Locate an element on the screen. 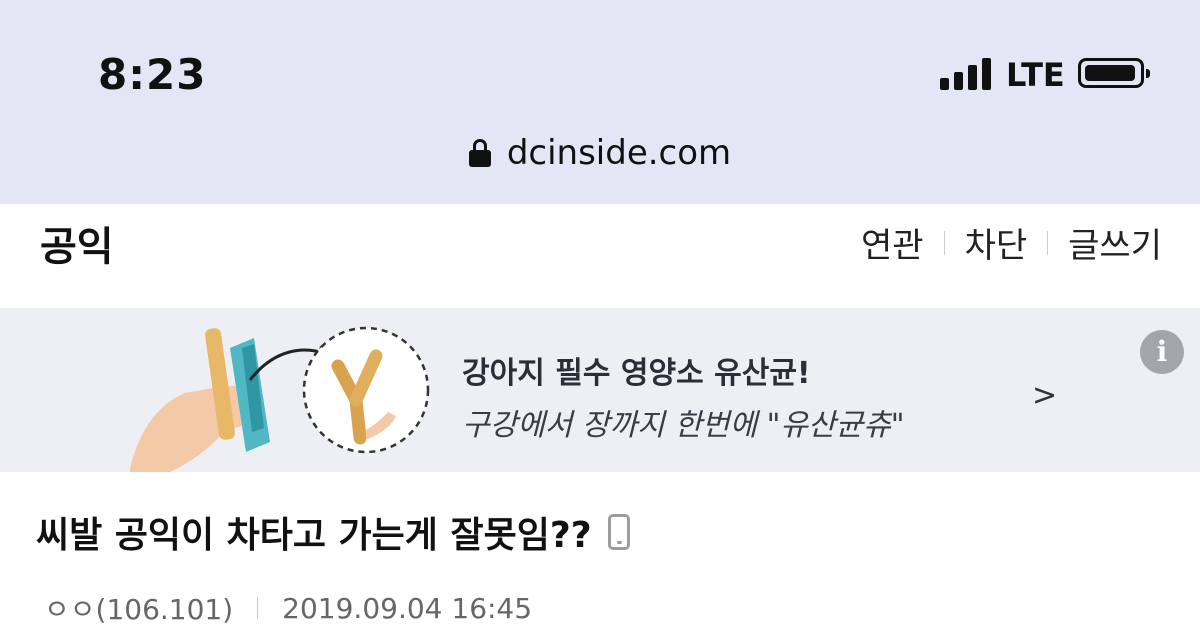  address-bar: dcinside.com is located at coordinates (600, 153).